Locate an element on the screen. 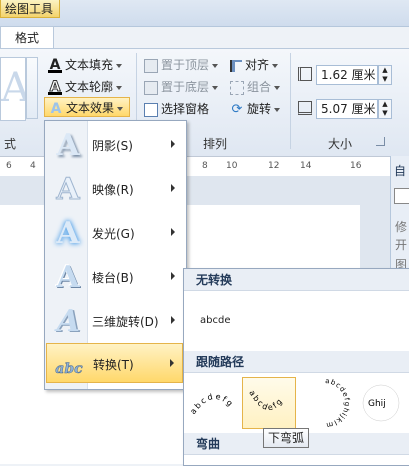 The image size is (409, 466). gallery-scroll is located at coordinates (32, 88).